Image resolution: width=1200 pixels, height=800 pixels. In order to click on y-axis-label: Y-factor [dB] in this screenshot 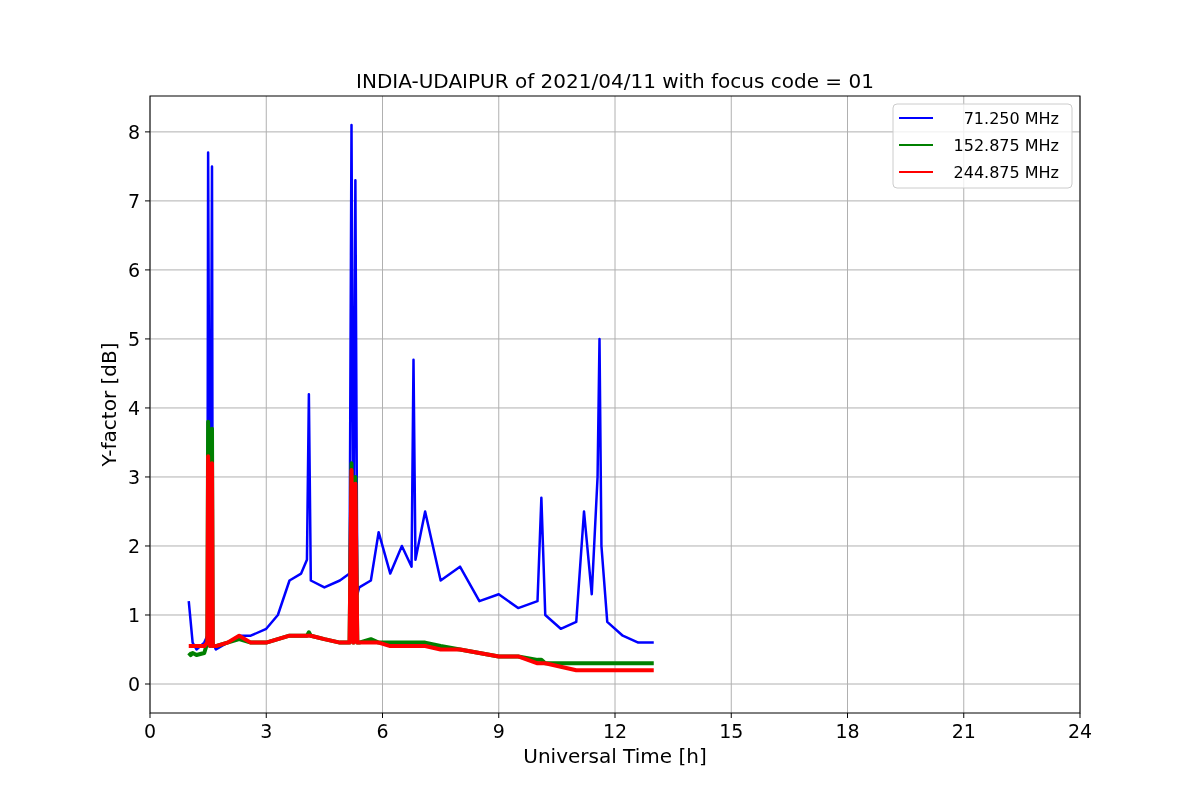, I will do `click(109, 404)`.